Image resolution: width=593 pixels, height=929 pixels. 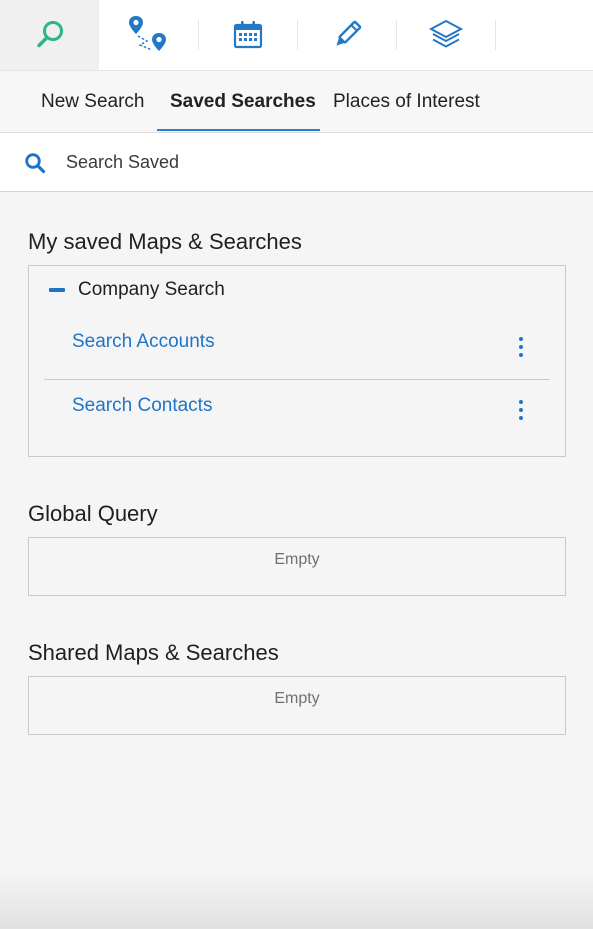 I want to click on bottom-shadow, so click(x=296, y=899).